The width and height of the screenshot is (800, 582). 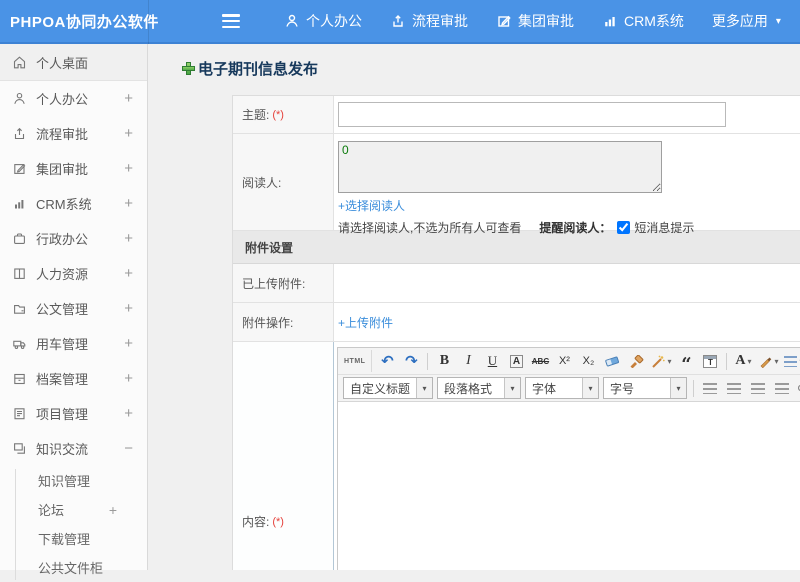 I want to click on uploaded-attachments-label: 已上传附件:, so click(x=283, y=283).